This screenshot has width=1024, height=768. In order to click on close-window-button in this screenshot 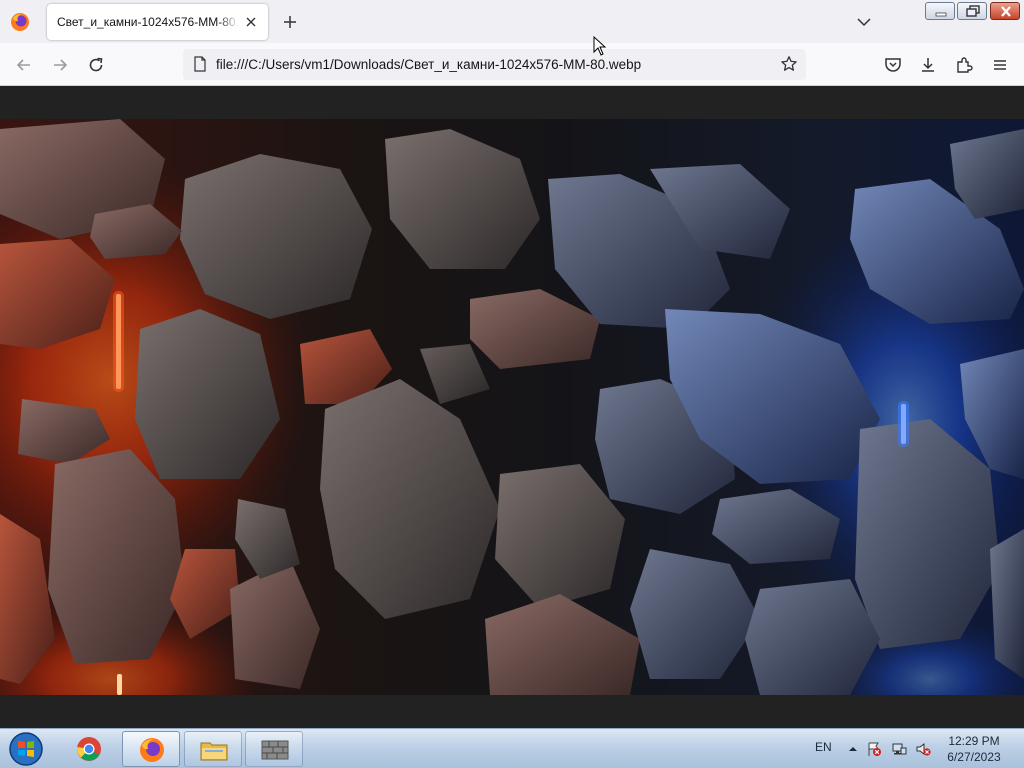, I will do `click(1005, 11)`.